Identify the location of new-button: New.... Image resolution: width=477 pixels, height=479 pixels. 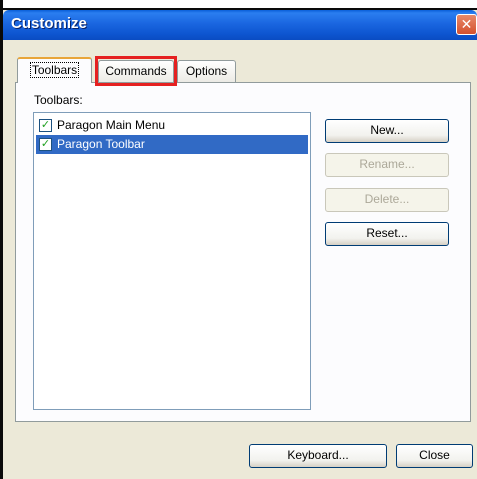
(387, 131).